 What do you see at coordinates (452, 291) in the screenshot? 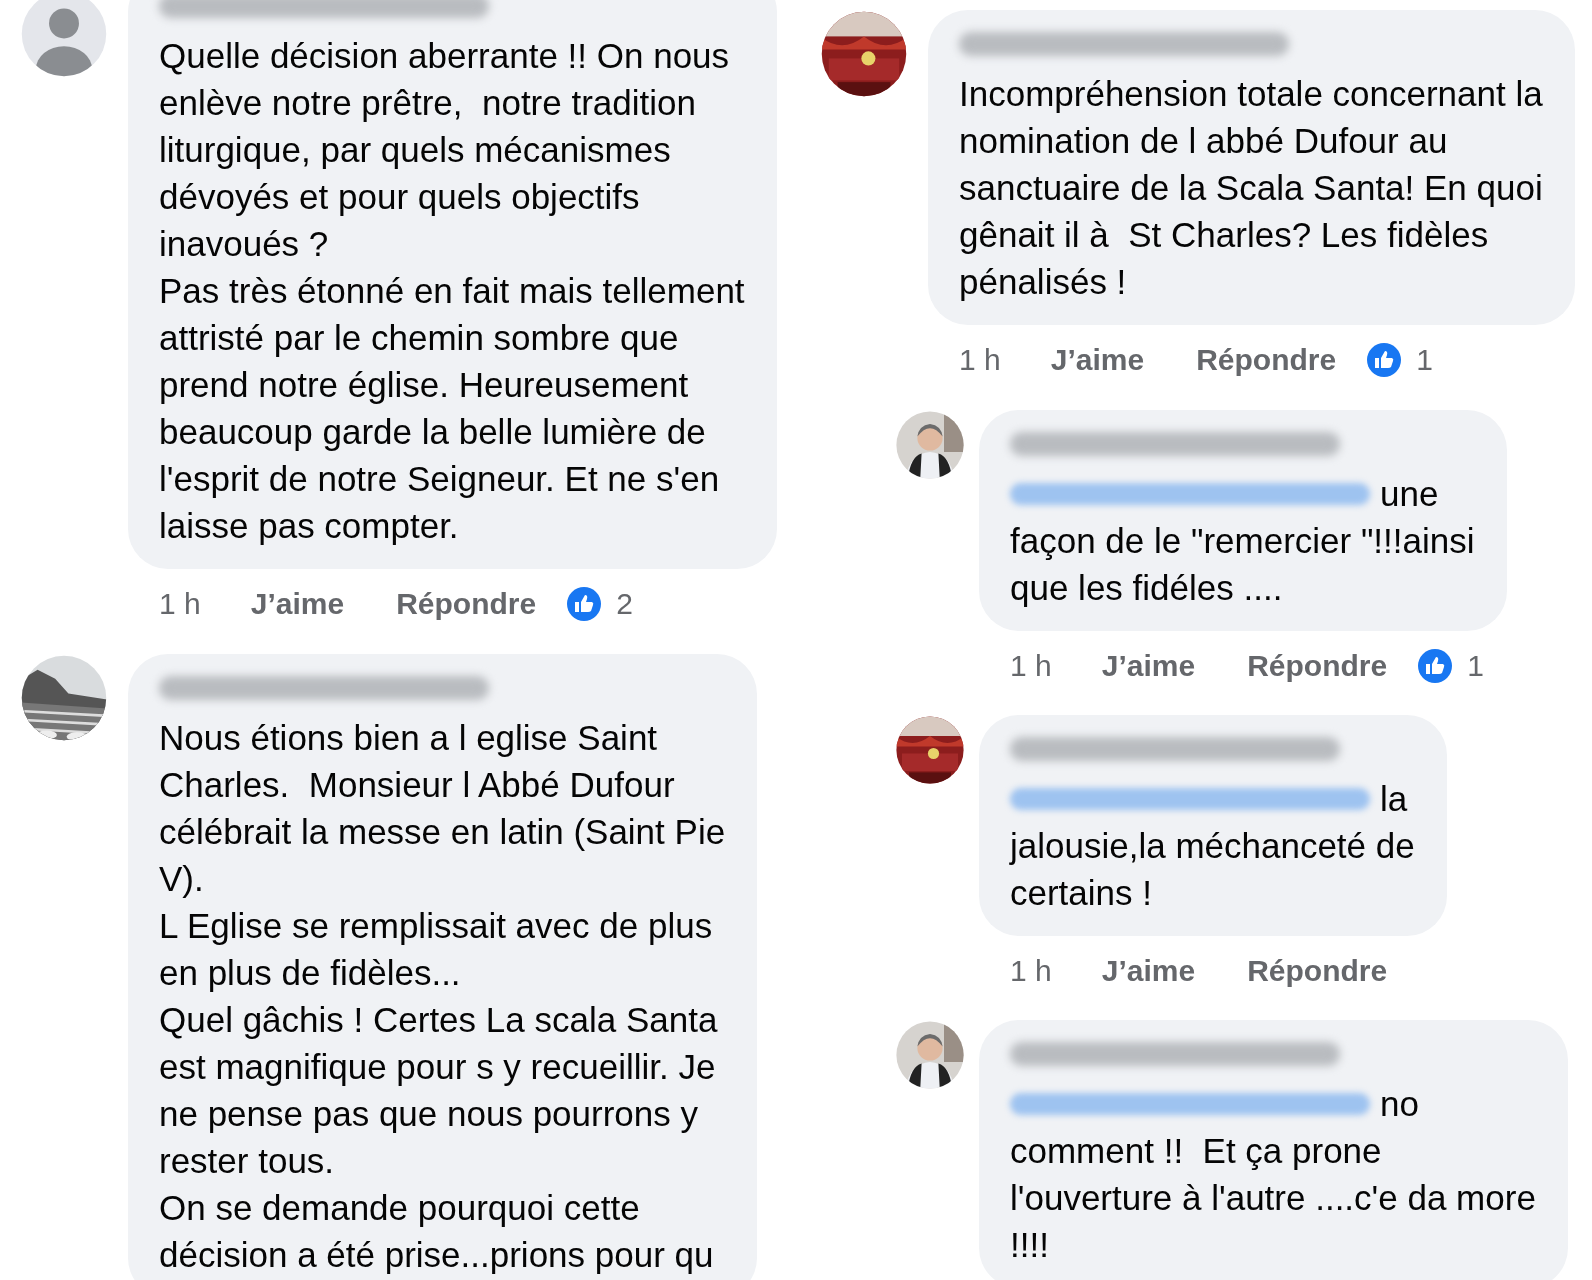
I see `comment-text: Quelle décision aberrante !! On nous enlève notre prêtre, notre tradition liturgique, par quels mécanismes dévoyés et pour quels objectifs inavoués ? Pas très étonné en fait mais tellement attristé par le chemin sombre que prend notre église. Heureusement beaucoup garde la belle lumière de l'esprit de notre Seigneur. Et ne s'en laisse pas compter.` at bounding box center [452, 291].